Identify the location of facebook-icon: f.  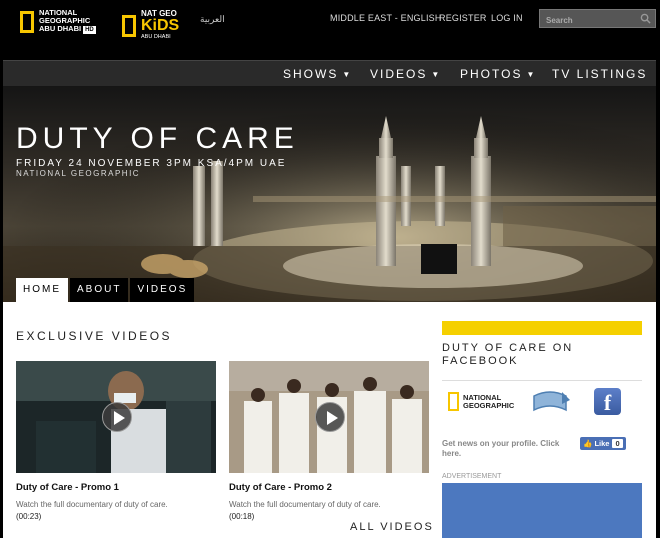
(607, 401).